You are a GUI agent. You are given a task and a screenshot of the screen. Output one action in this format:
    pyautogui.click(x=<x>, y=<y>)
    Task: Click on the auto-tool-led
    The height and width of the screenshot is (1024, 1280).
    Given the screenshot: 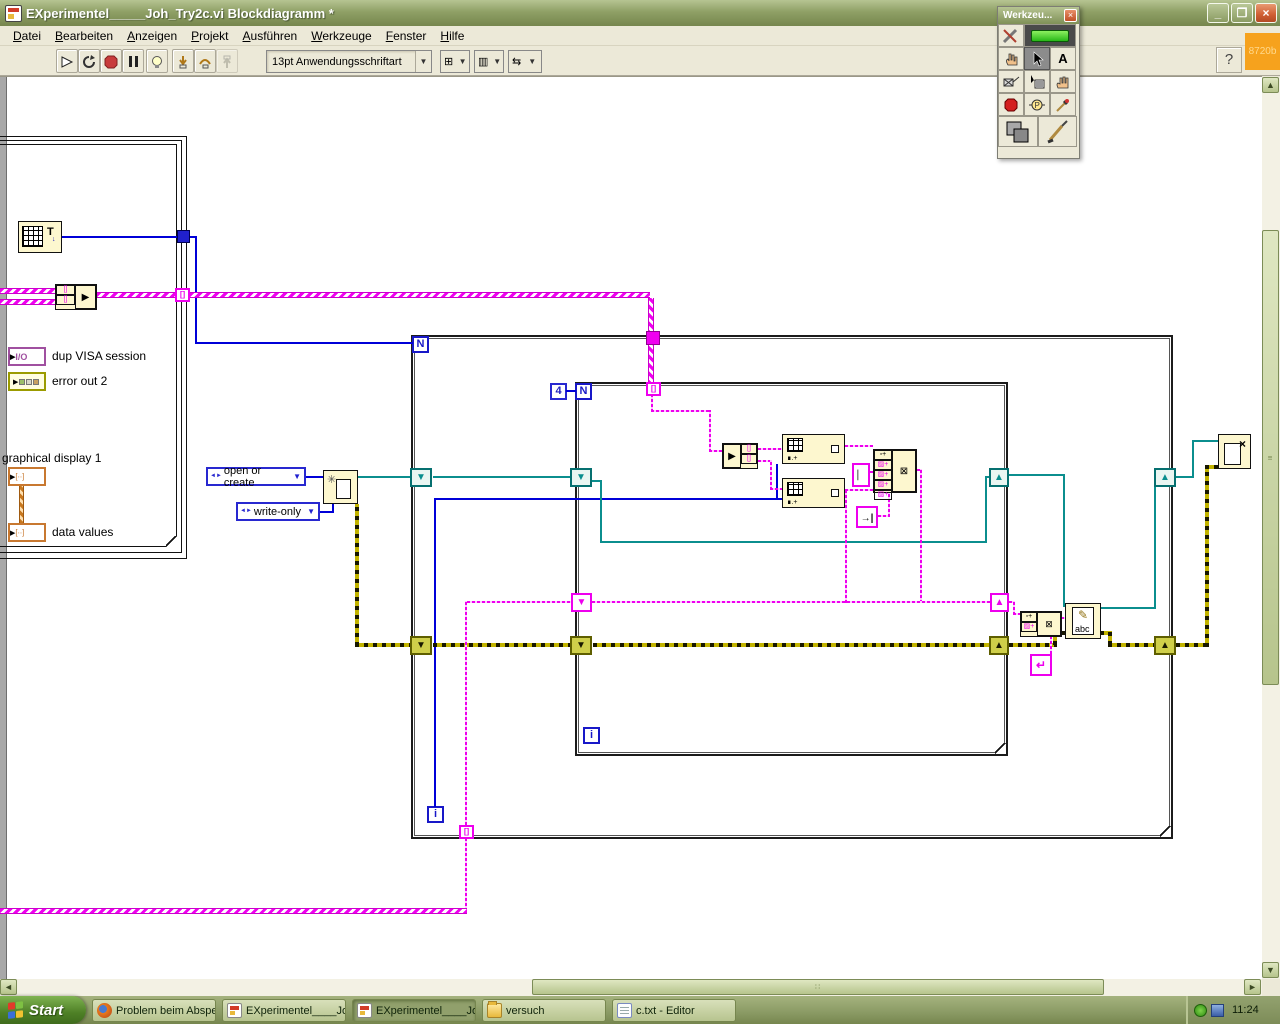 What is the action you would take?
    pyautogui.click(x=1050, y=35)
    